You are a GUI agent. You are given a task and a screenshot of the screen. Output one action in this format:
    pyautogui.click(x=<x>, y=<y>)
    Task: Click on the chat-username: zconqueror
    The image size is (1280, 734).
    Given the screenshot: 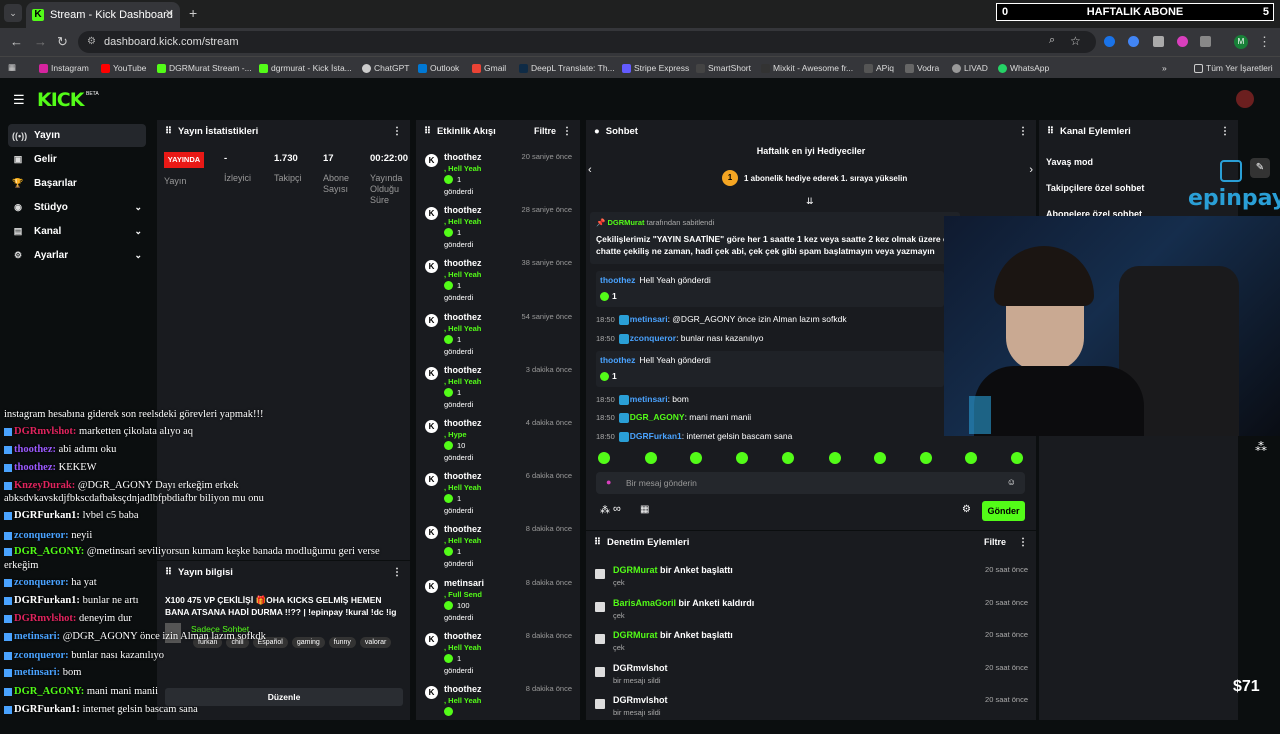 What is the action you would take?
    pyautogui.click(x=653, y=338)
    